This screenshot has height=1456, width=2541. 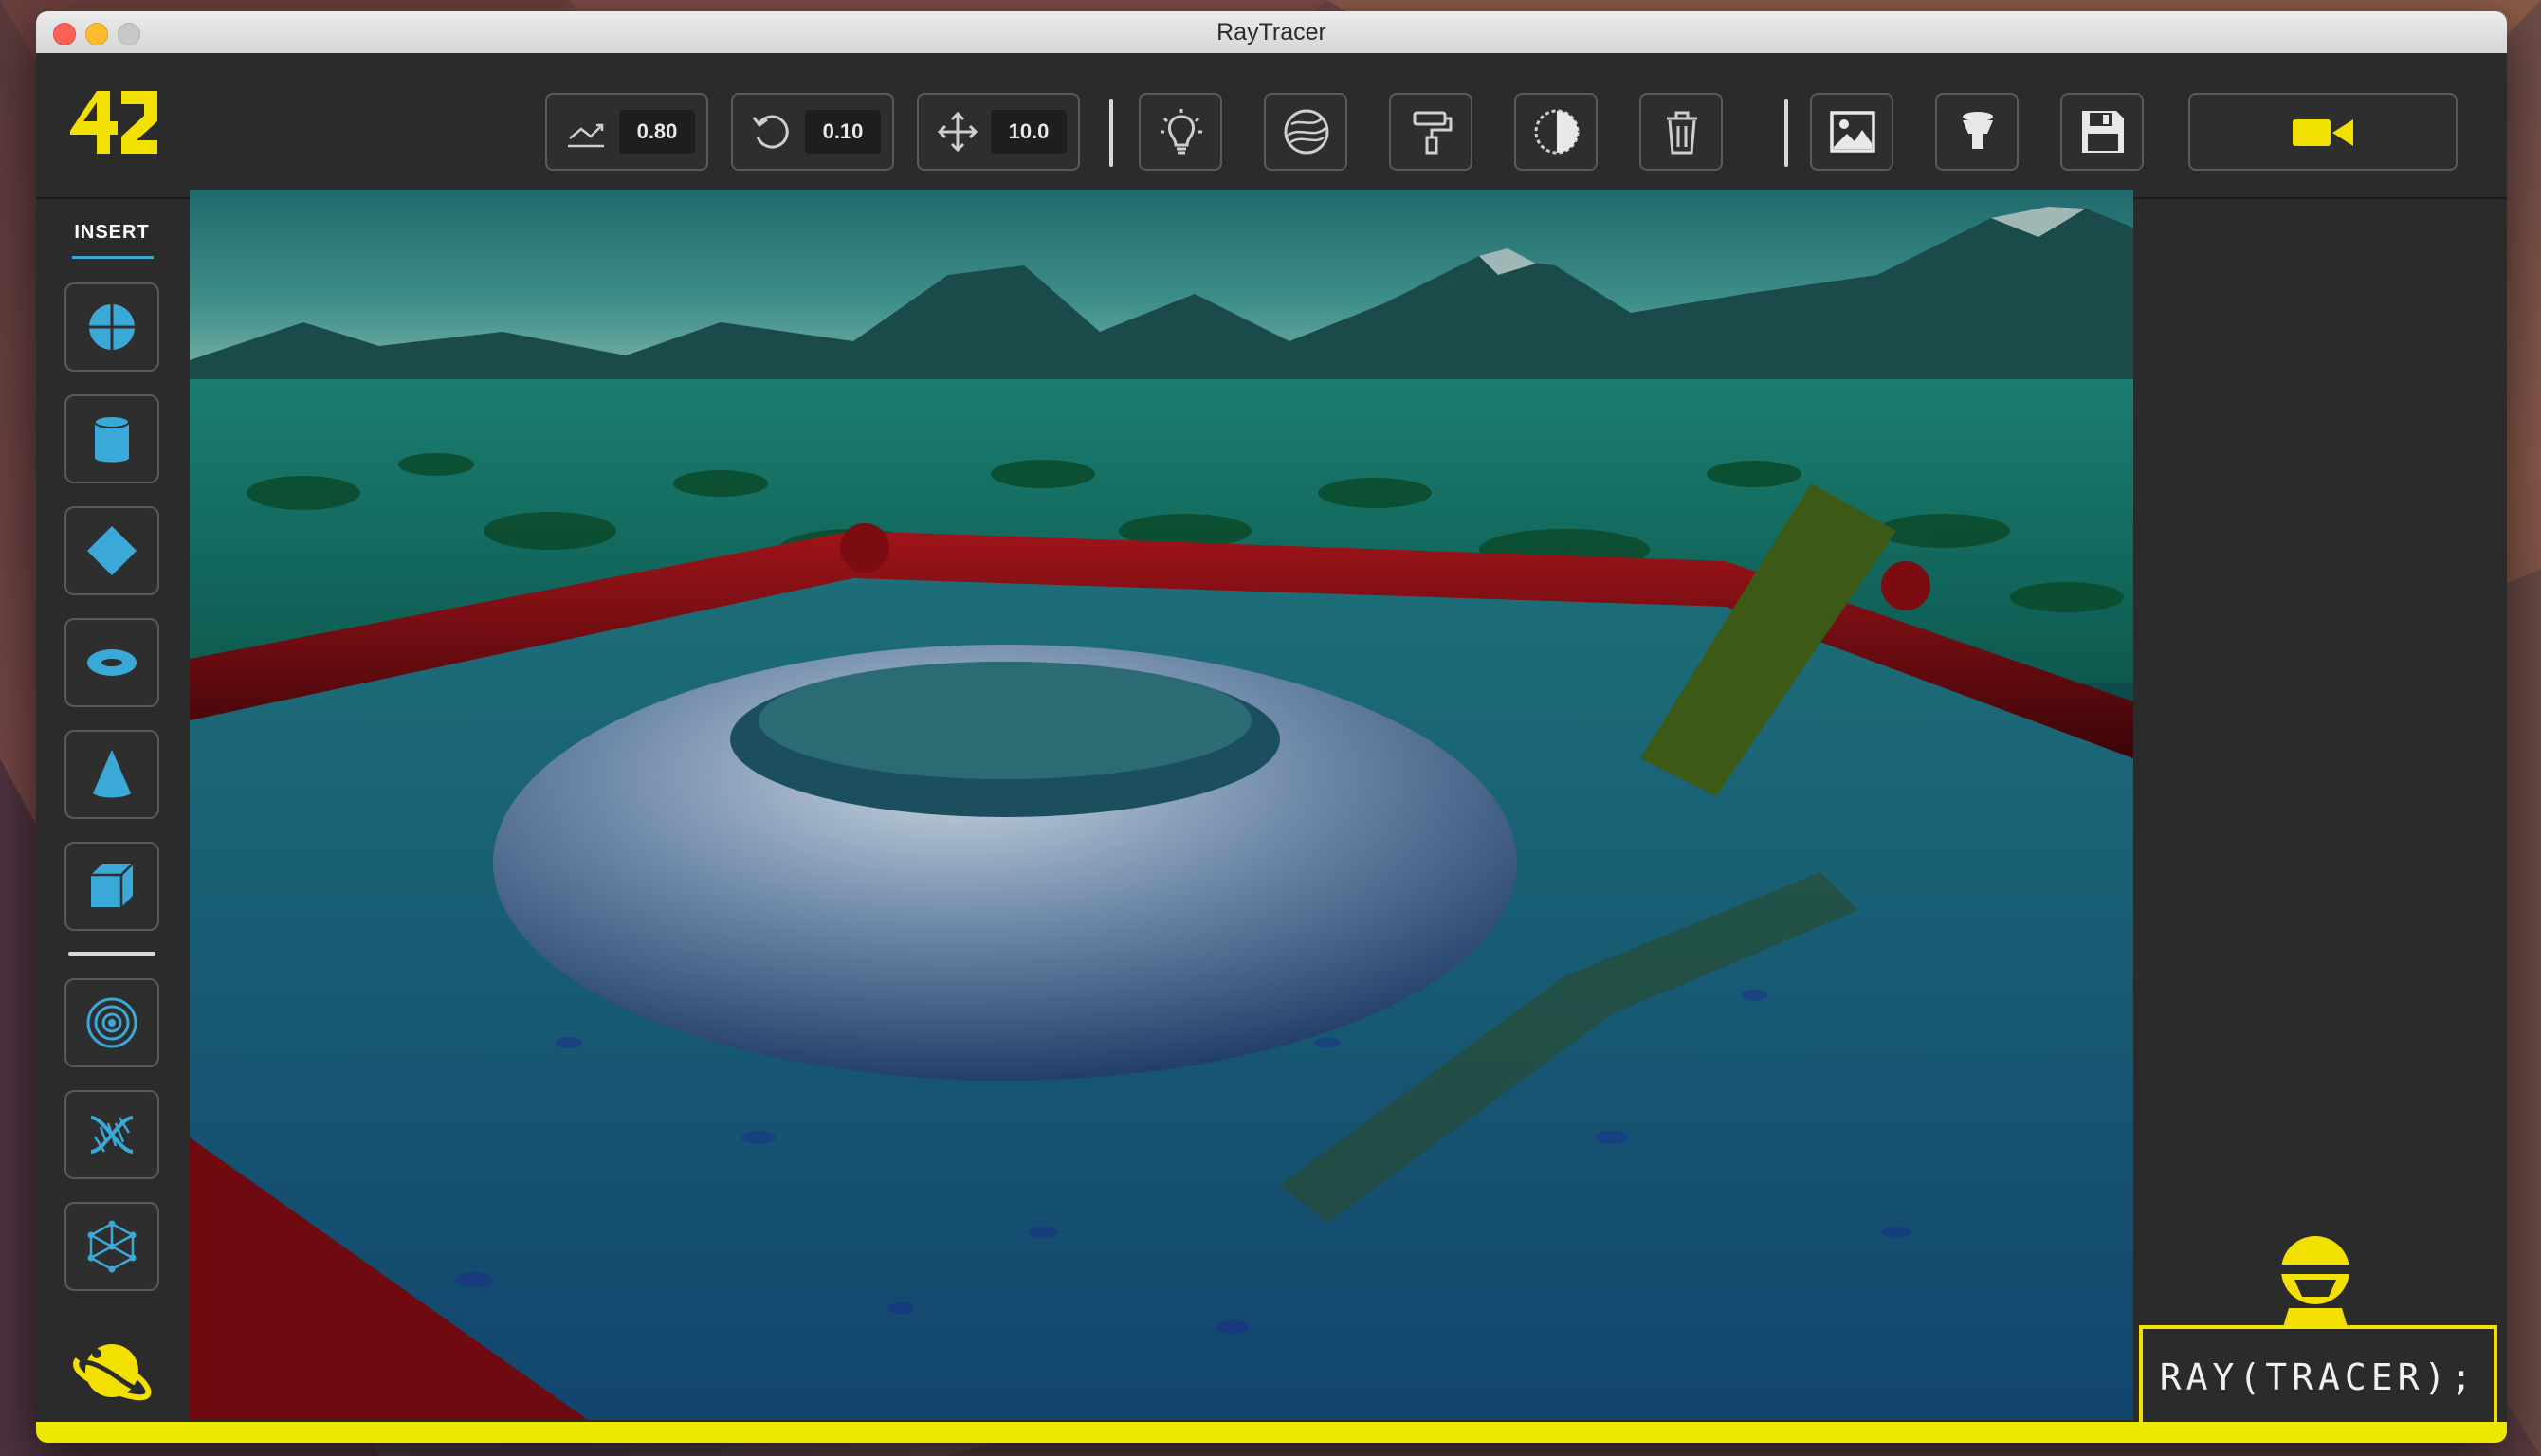 What do you see at coordinates (957, 132) in the screenshot?
I see `move-icon` at bounding box center [957, 132].